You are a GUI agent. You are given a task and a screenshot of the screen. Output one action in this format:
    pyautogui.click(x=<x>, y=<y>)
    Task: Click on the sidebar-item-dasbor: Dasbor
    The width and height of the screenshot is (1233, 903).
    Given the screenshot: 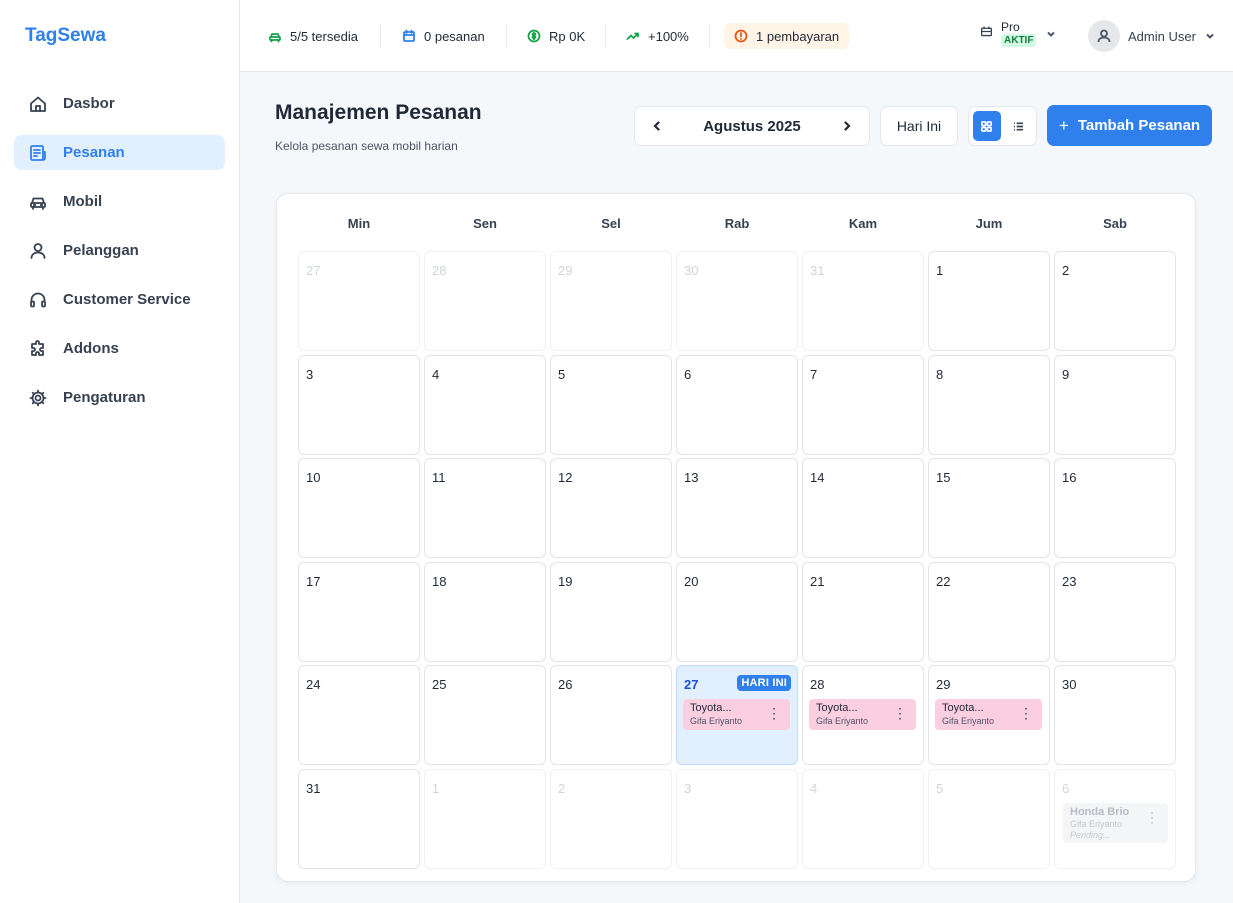 What is the action you would take?
    pyautogui.click(x=119, y=103)
    